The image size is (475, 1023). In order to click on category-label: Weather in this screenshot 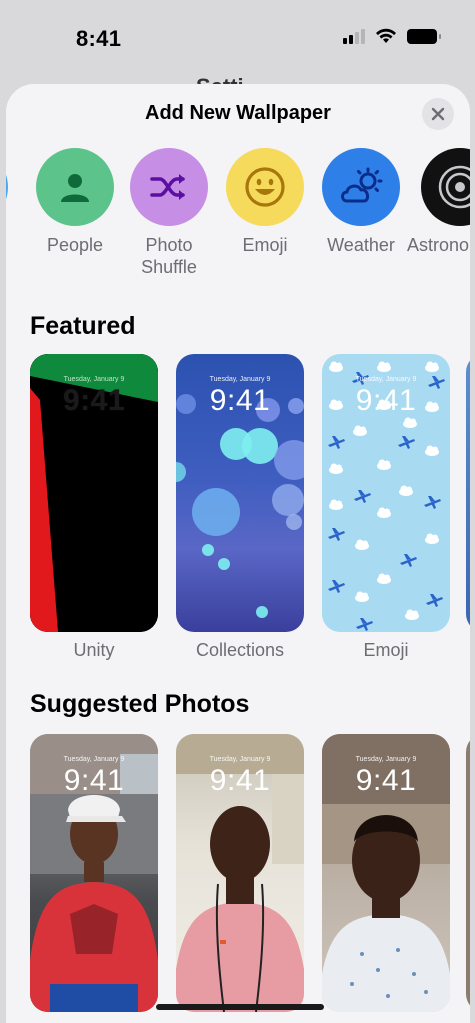, I will do `click(361, 245)`.